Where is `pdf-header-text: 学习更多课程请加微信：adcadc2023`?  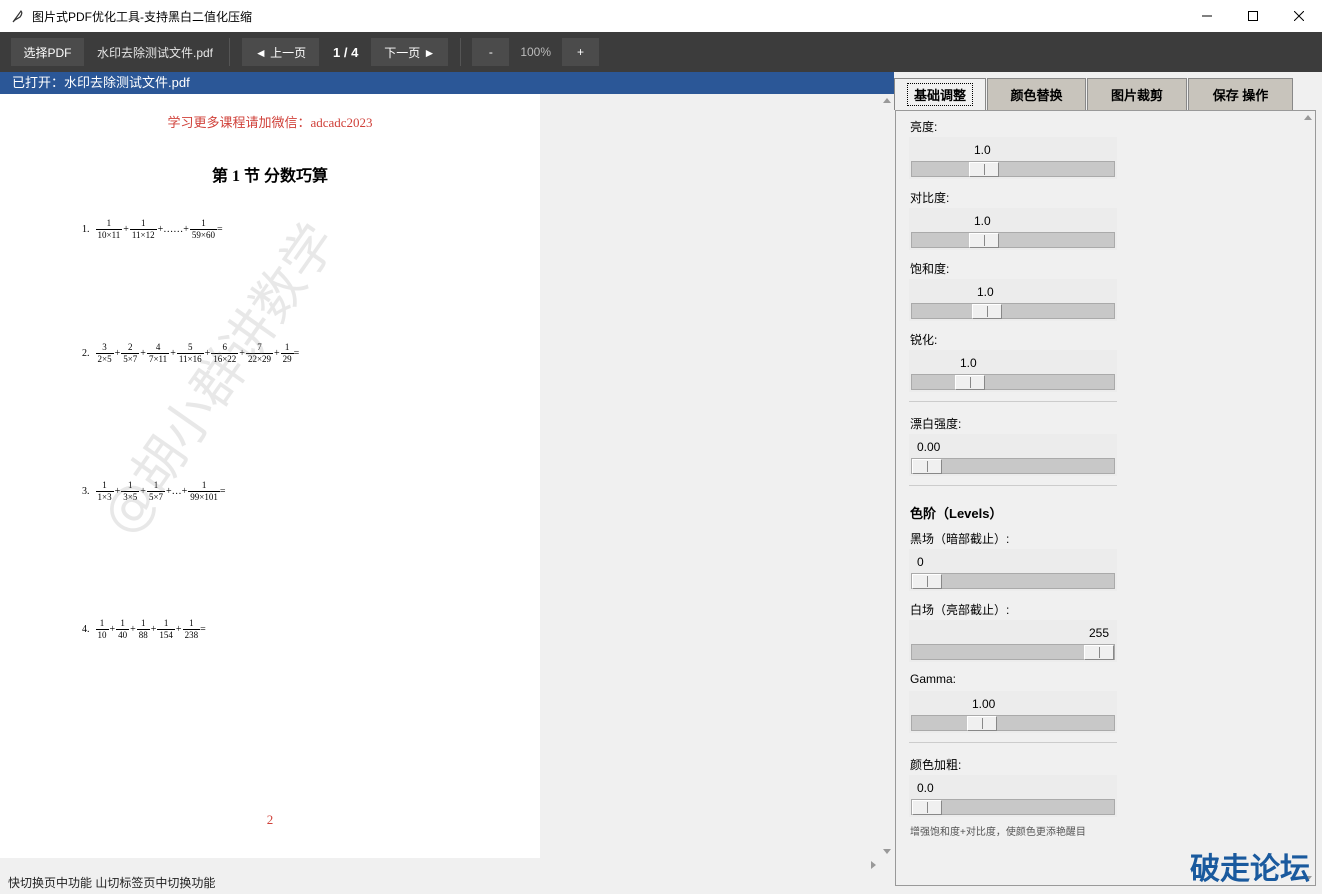 pdf-header-text: 学习更多课程请加微信：adcadc2023 is located at coordinates (270, 122).